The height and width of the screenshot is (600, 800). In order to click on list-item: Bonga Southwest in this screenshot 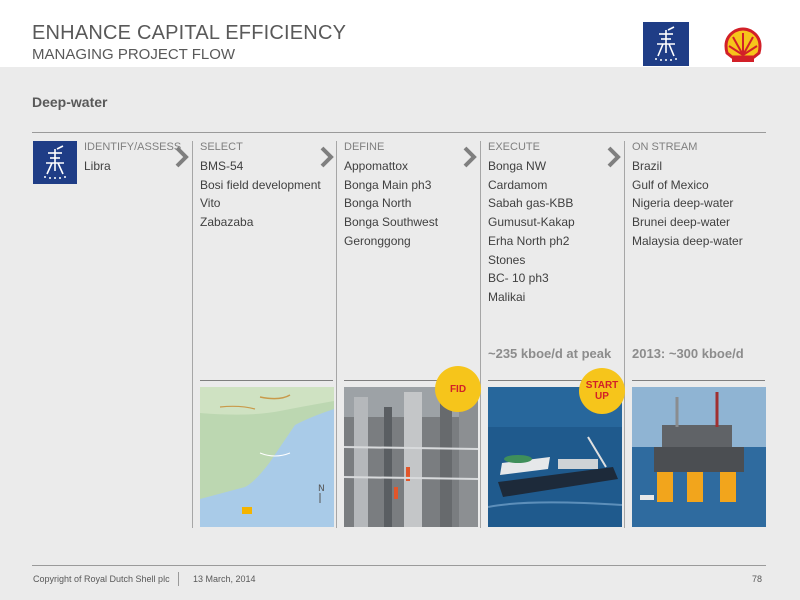, I will do `click(391, 222)`.